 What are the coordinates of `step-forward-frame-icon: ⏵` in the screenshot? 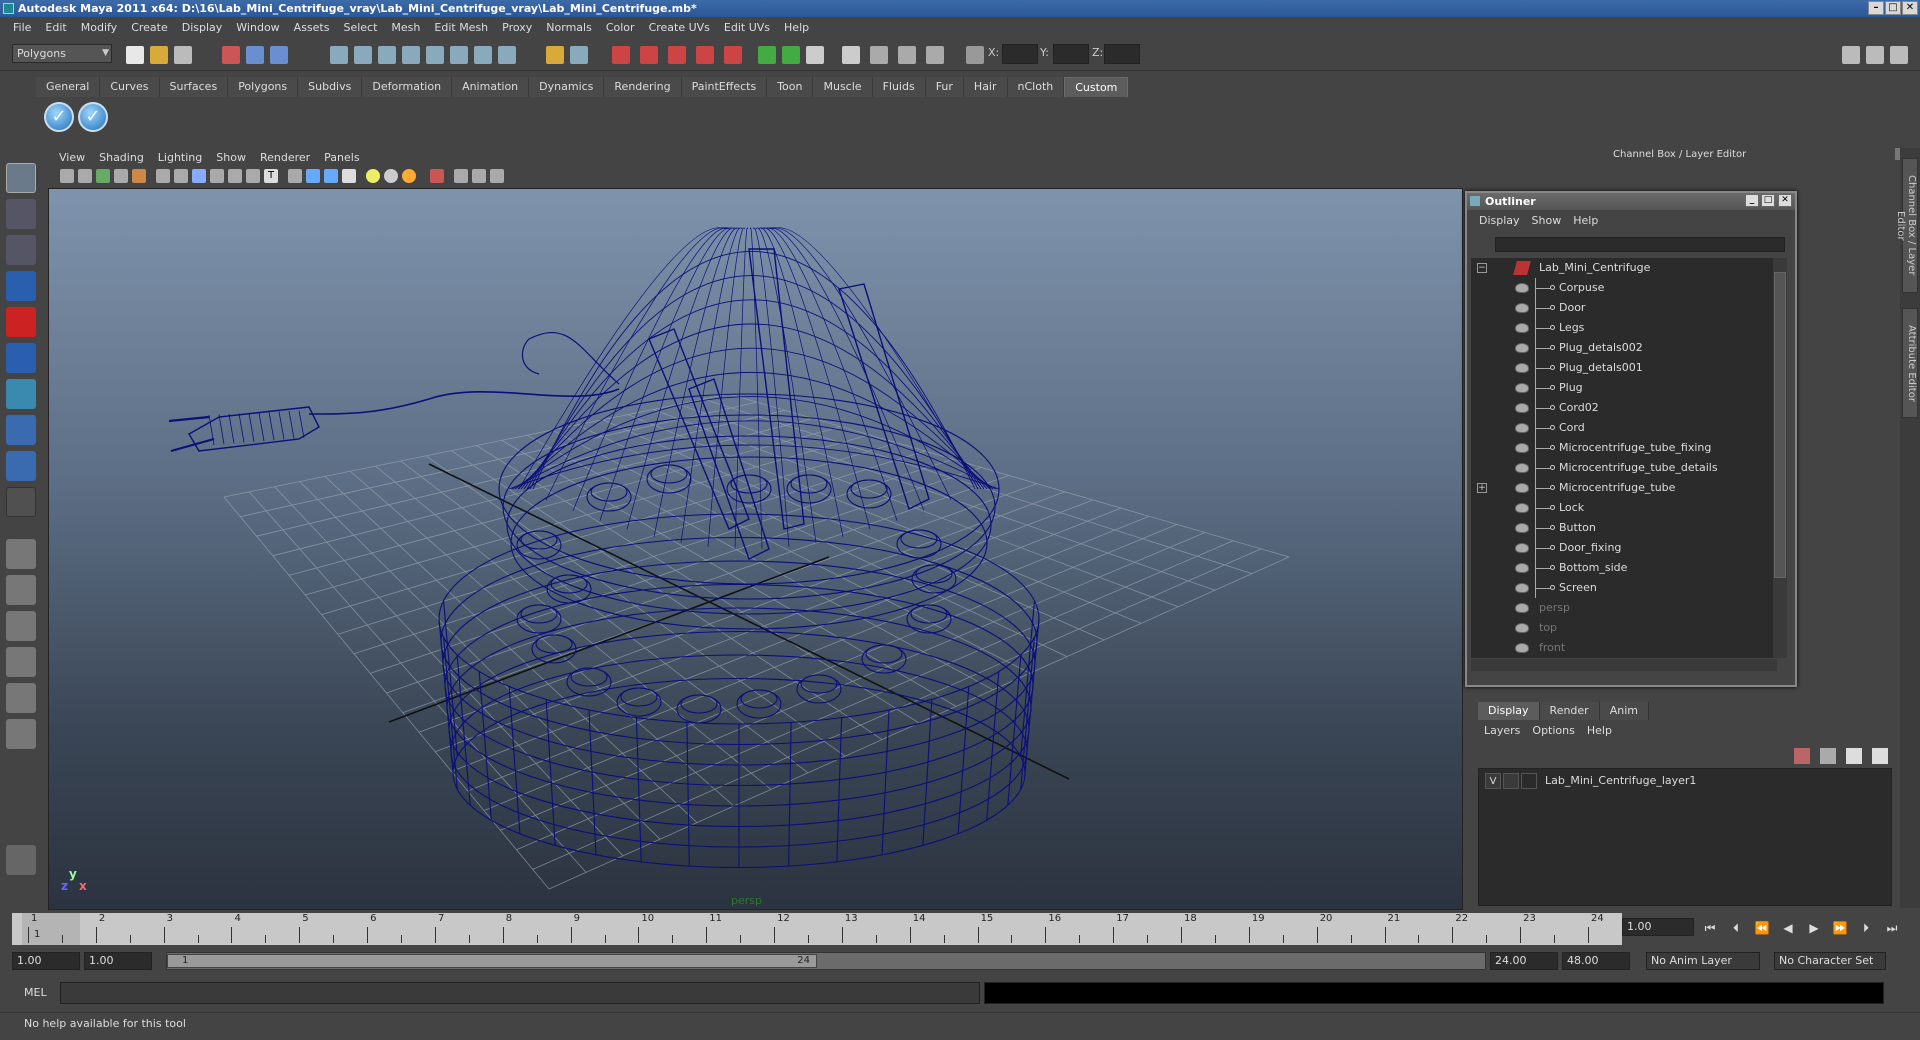 It's located at (1866, 928).